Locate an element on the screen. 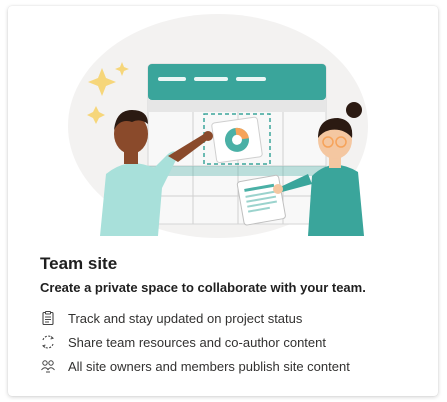  feature-item: Track and stay updated on project status is located at coordinates (195, 318).